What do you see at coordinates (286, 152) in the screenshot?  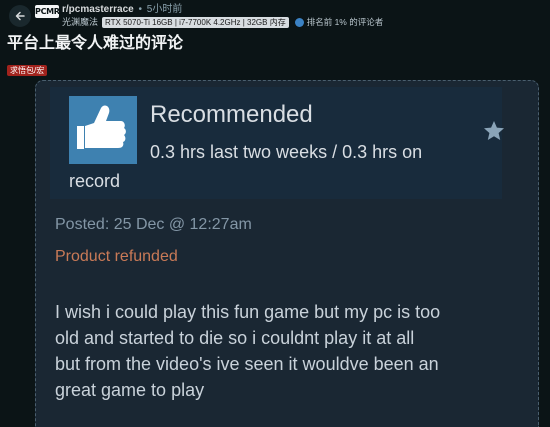 I see `hours-played: 0.3 hrs last two weeks / 0.3 hrs on` at bounding box center [286, 152].